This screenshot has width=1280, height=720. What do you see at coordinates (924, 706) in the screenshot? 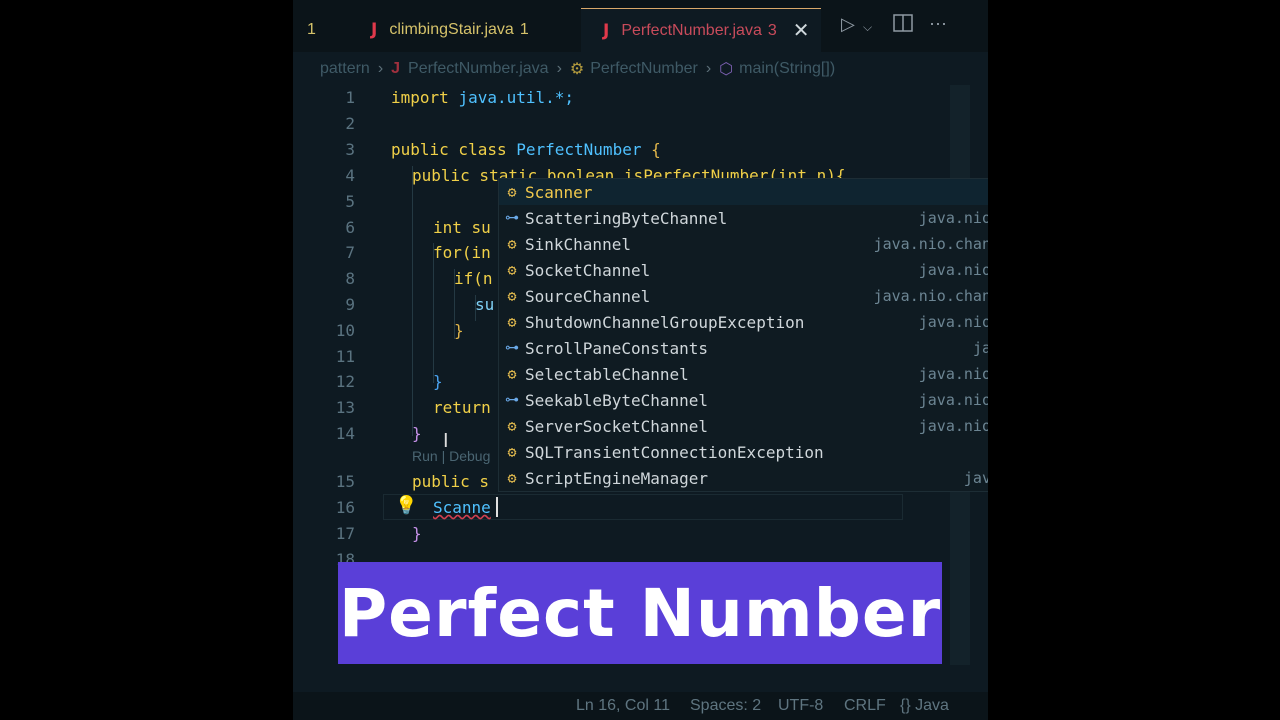
I see `language-mode: {} Java` at bounding box center [924, 706].